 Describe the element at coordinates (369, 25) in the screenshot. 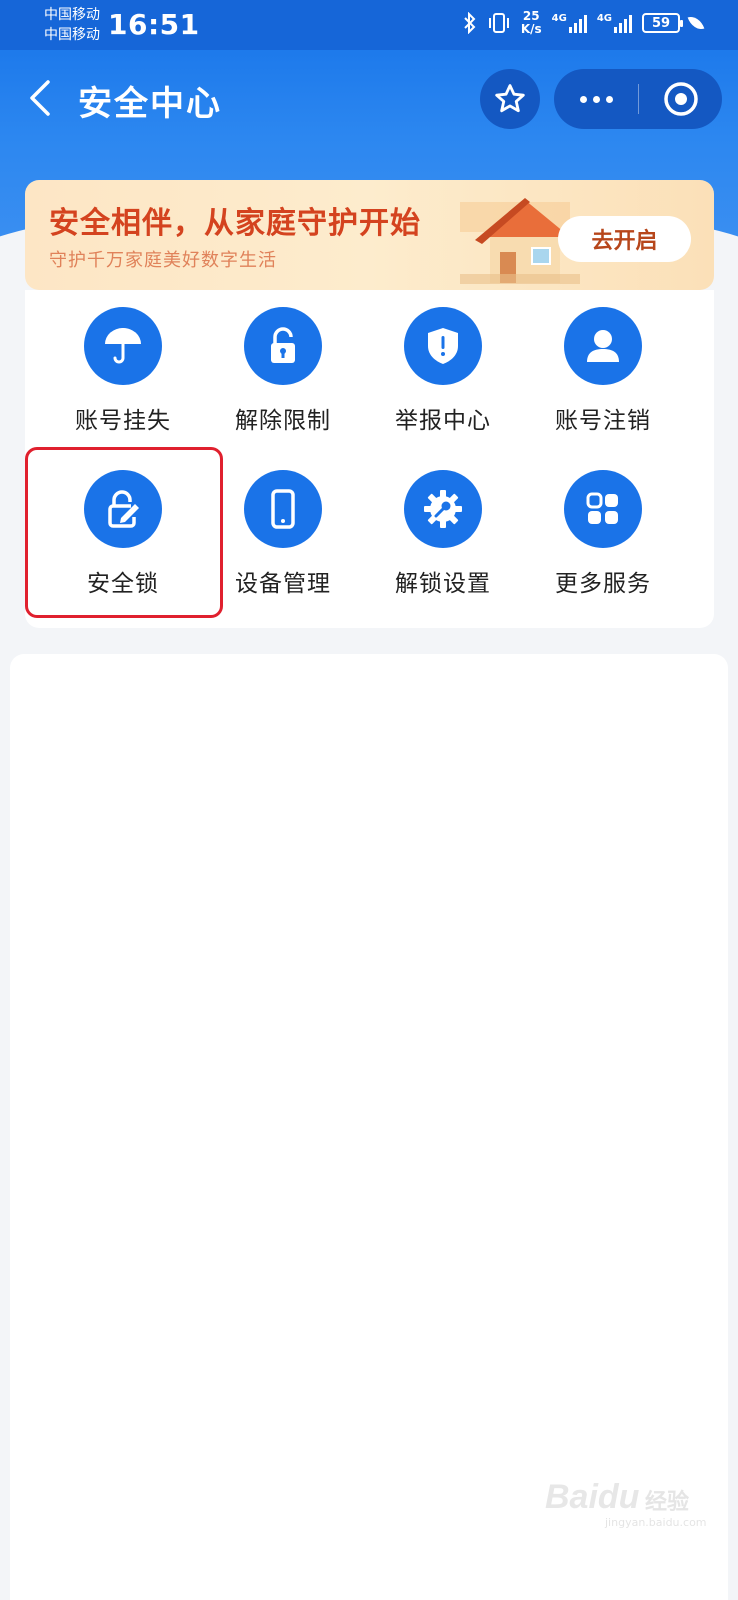

I see `status-bar: 中国移动 中国移动 16:51 25 K/s 4G 4G 59` at that location.